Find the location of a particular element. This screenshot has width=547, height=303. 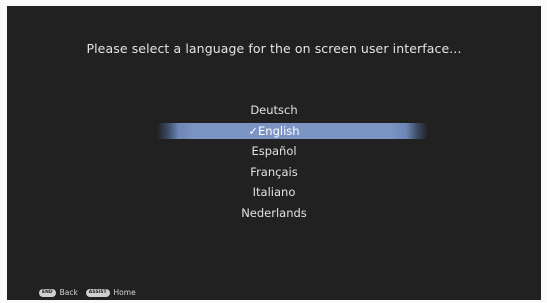

footer-hints: END Back ASSIST Home is located at coordinates (91, 292).